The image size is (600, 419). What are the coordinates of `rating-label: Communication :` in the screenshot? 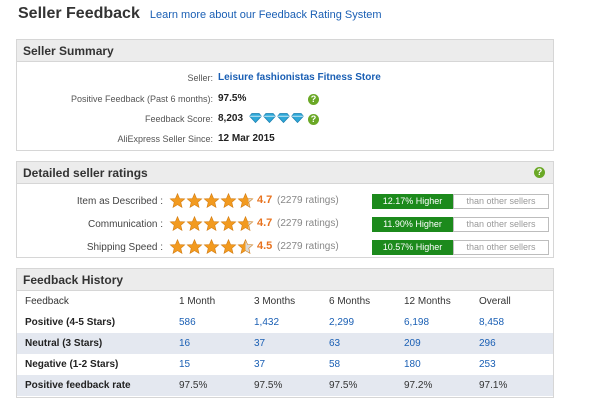 It's located at (125, 224).